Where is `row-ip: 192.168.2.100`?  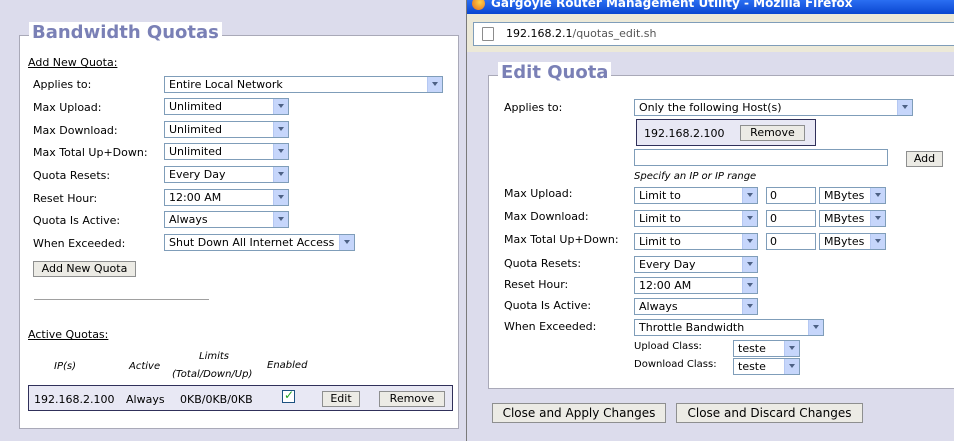
row-ip: 192.168.2.100 is located at coordinates (74, 399).